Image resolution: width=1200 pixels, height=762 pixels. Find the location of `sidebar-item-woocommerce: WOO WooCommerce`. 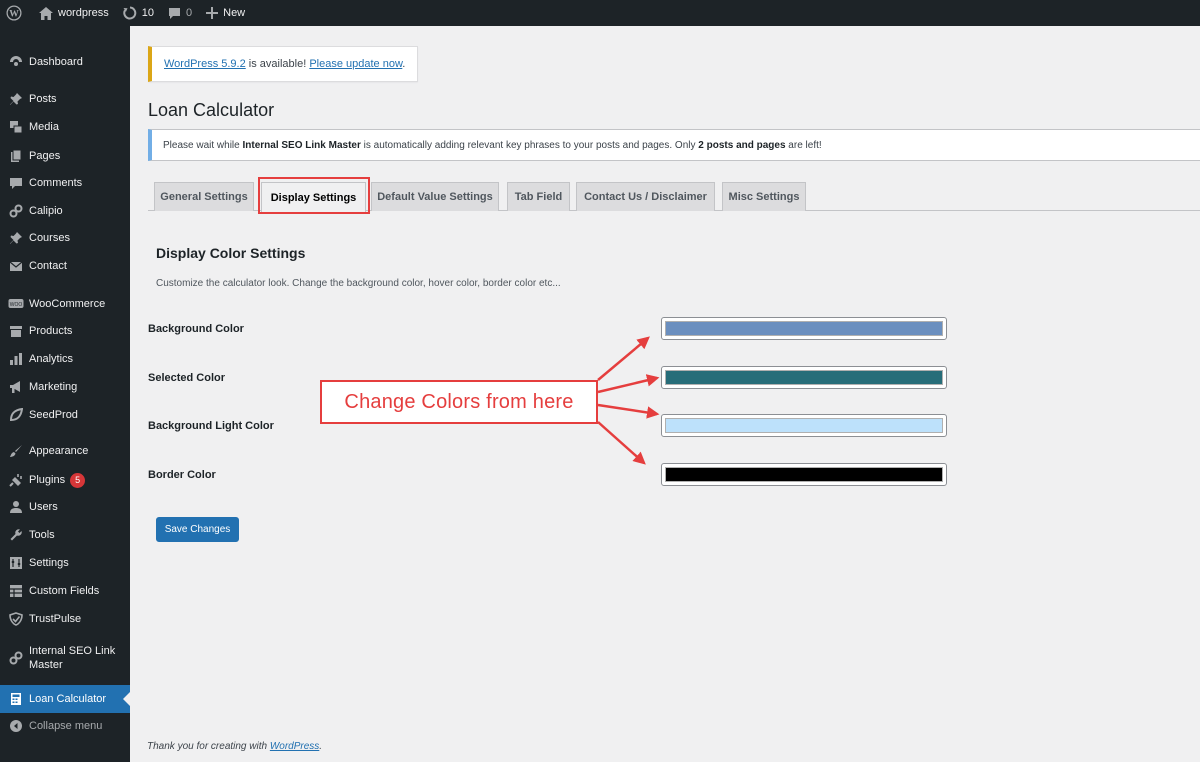

sidebar-item-woocommerce: WOO WooCommerce is located at coordinates (65, 304).